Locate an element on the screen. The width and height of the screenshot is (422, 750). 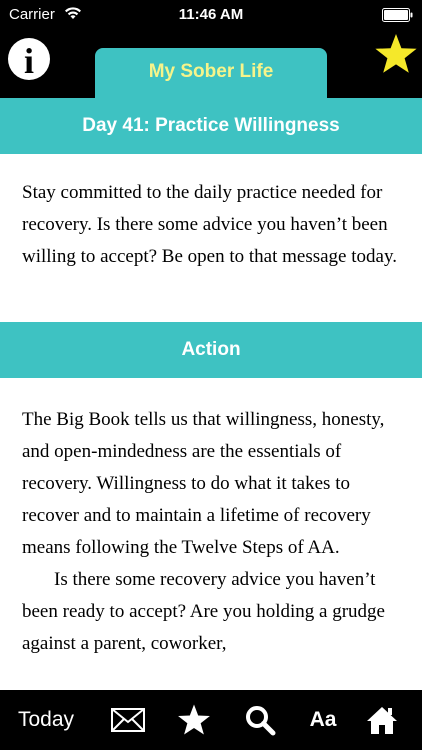
day-title-banner: Day 41: Practice Willingness is located at coordinates (211, 126).